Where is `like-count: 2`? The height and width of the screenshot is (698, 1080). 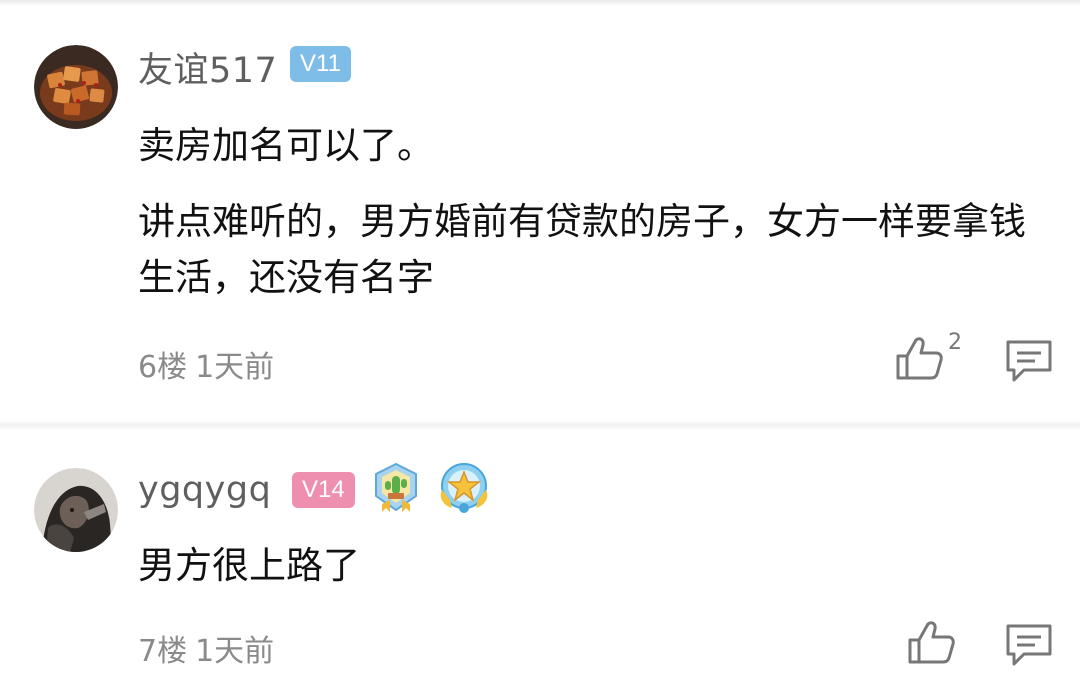 like-count: 2 is located at coordinates (955, 342).